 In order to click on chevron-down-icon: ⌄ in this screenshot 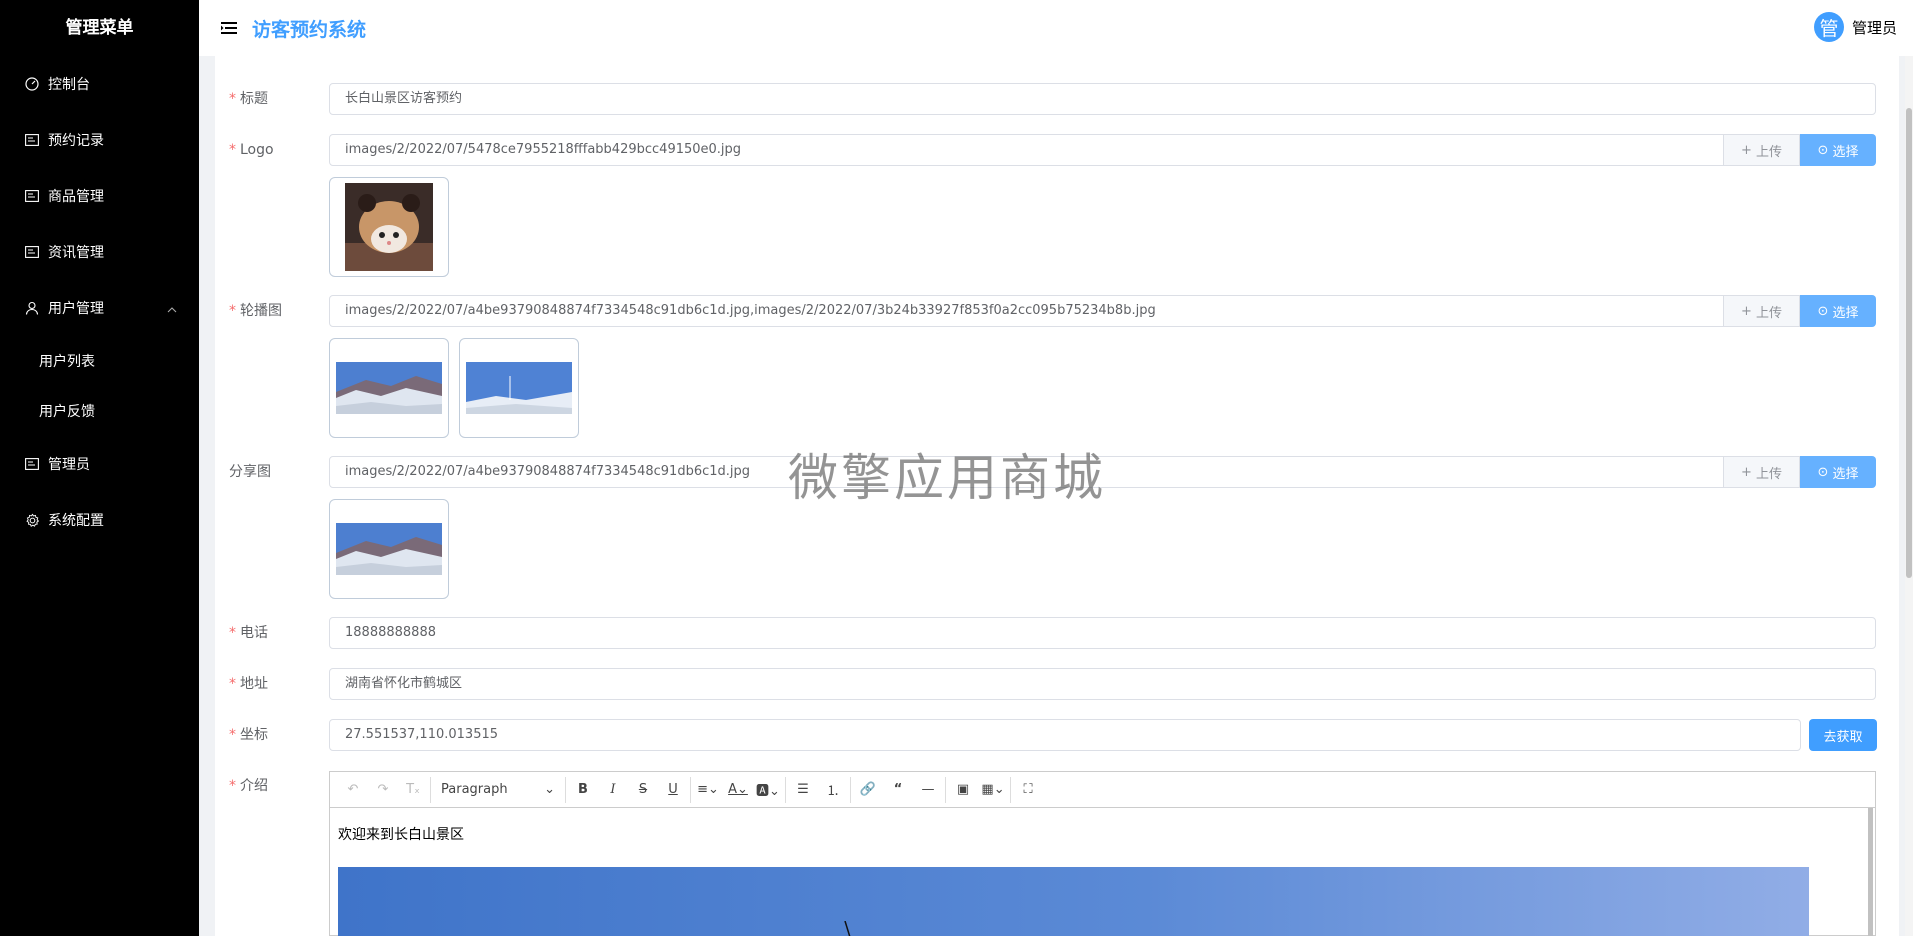, I will do `click(549, 789)`.